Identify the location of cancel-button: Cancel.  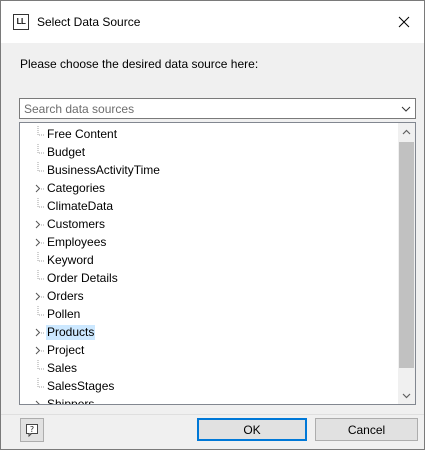
(366, 429).